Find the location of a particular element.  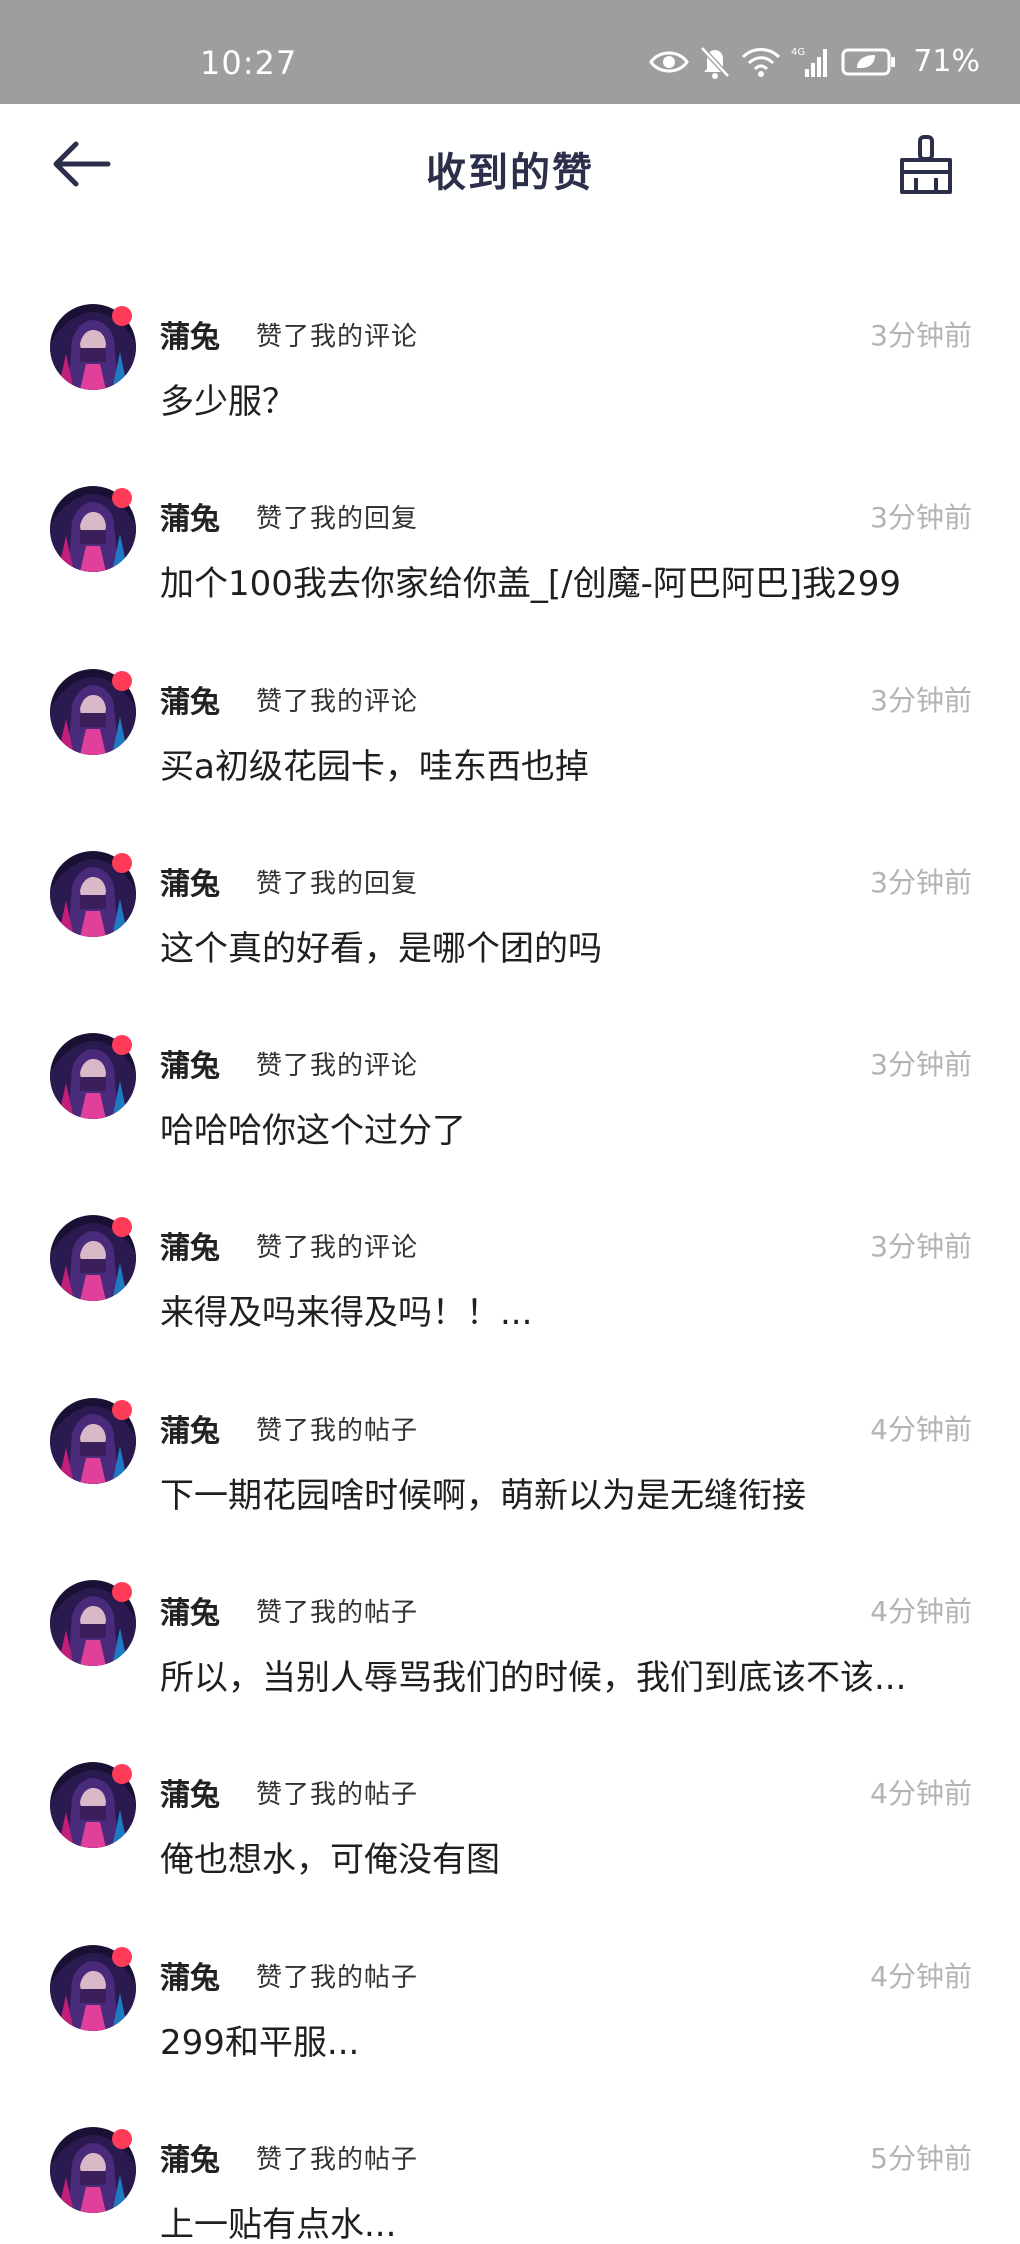

status-icons: 4G 71% is located at coordinates (814, 61).